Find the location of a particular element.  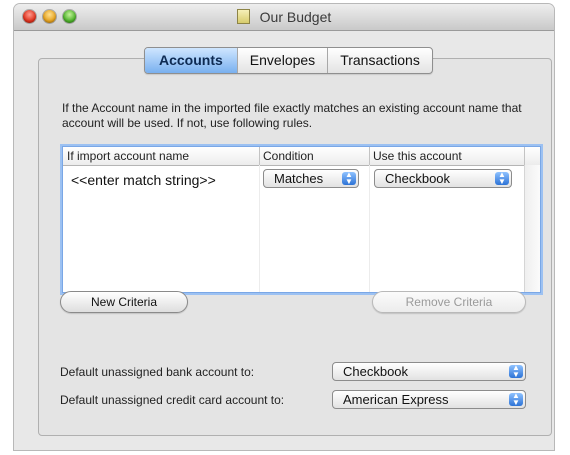

condition-popup: Matches ▲ ▼ is located at coordinates (311, 178).